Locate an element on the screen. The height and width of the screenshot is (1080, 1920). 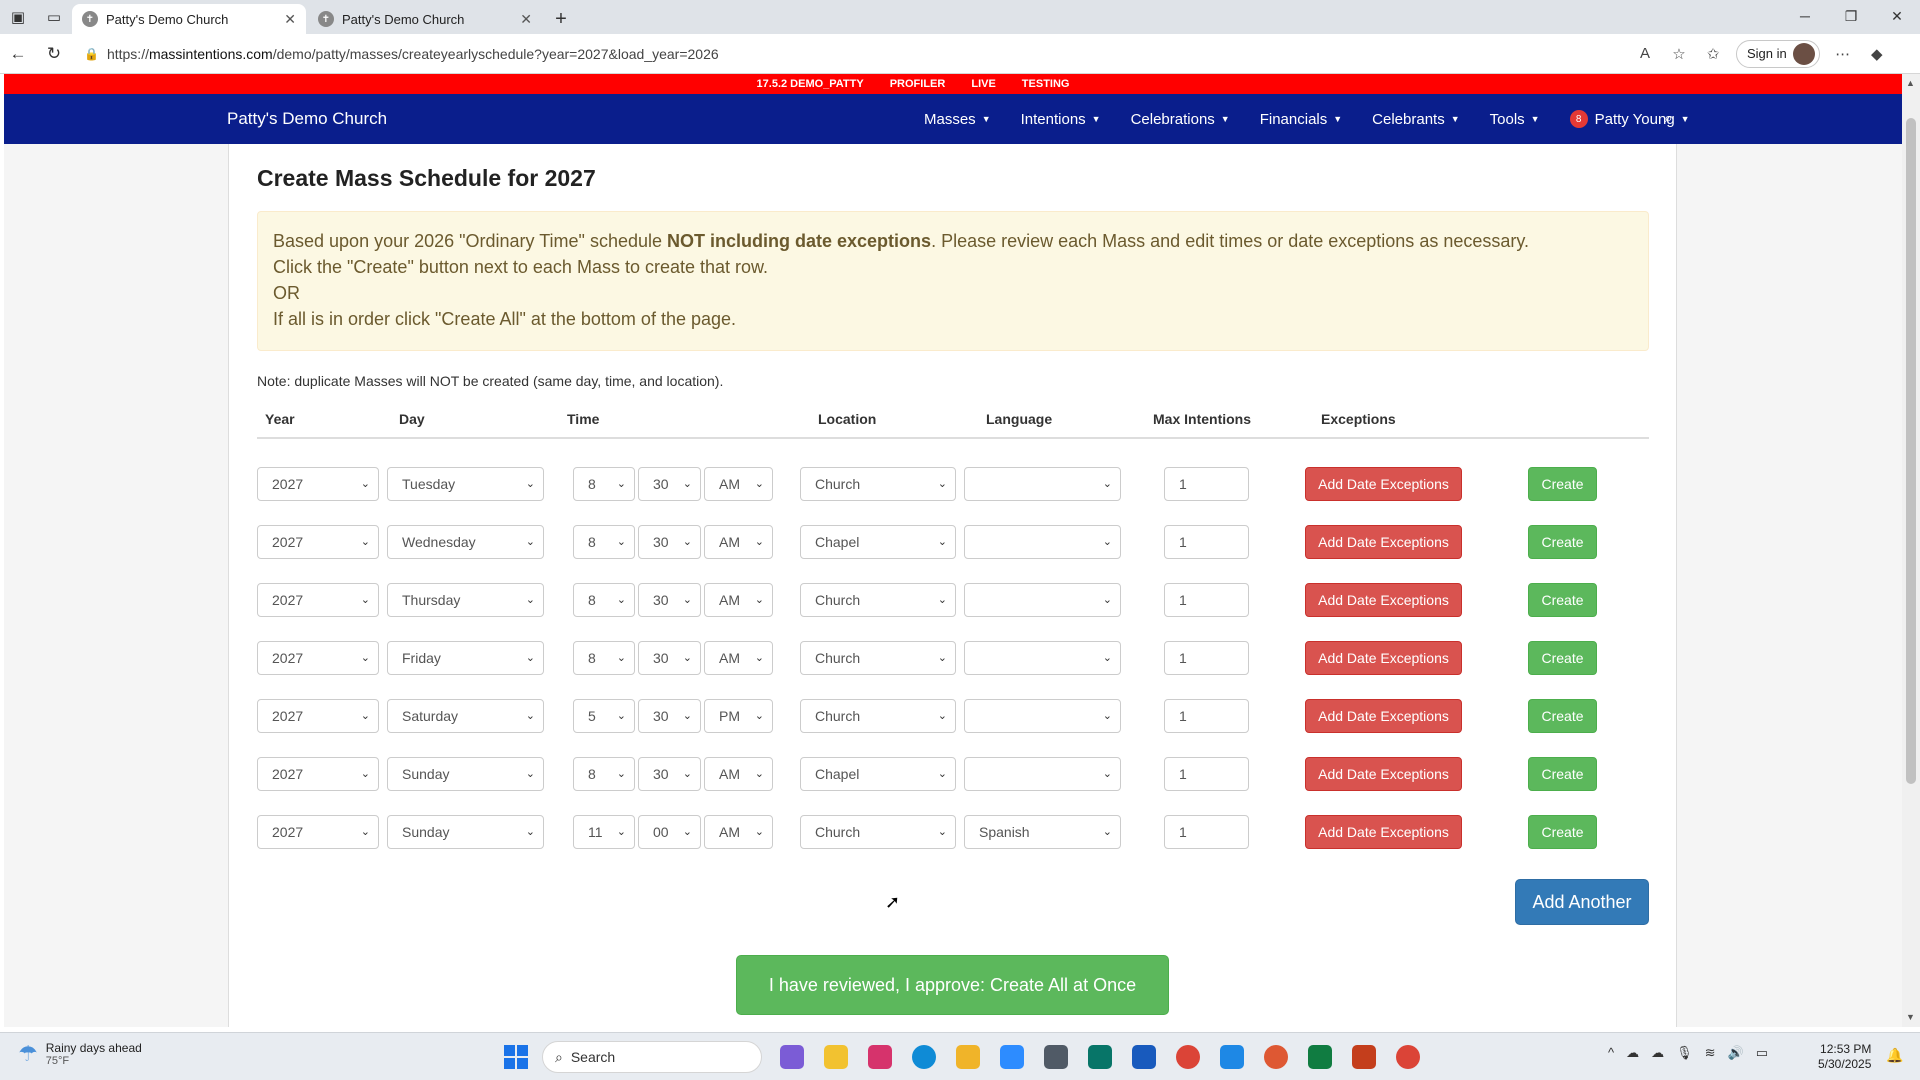
menu-user: 8 Patty Young ▼ is located at coordinates (1630, 119).